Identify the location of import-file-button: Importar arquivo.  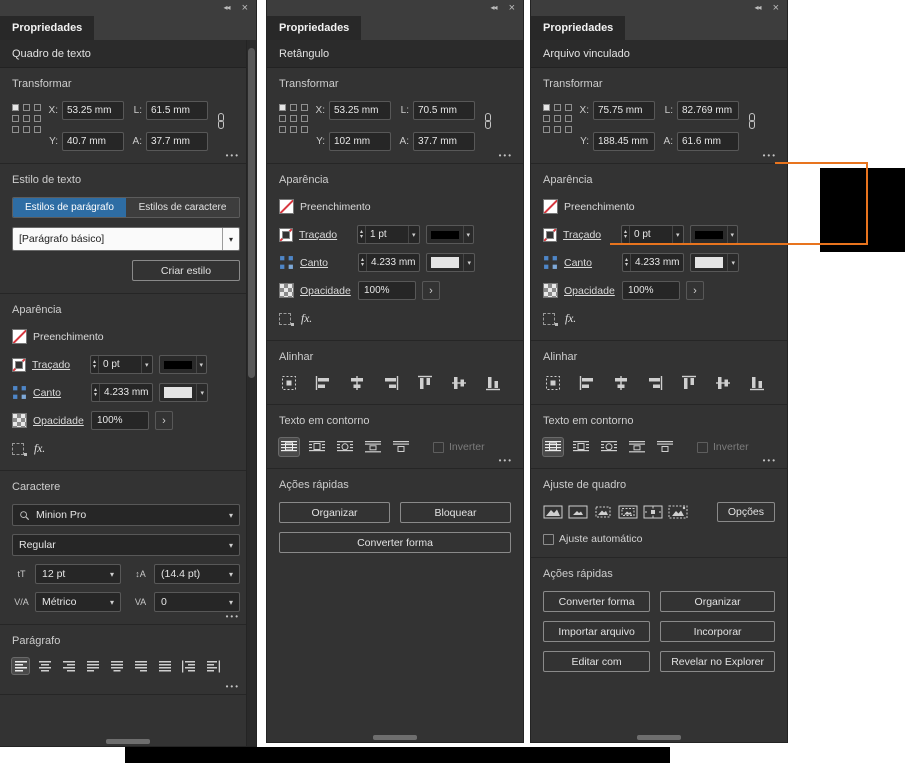
(597, 631).